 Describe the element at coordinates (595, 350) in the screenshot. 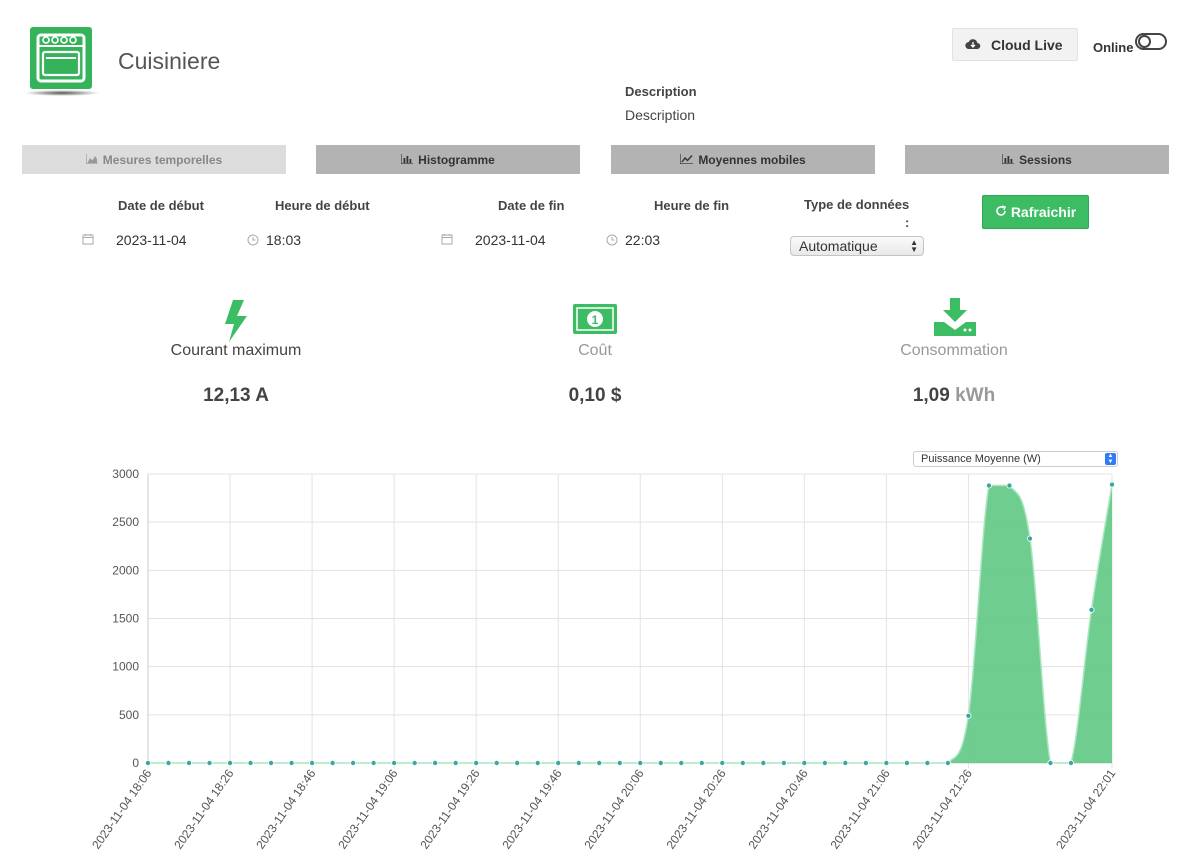

I see `cost-title: Coût` at that location.